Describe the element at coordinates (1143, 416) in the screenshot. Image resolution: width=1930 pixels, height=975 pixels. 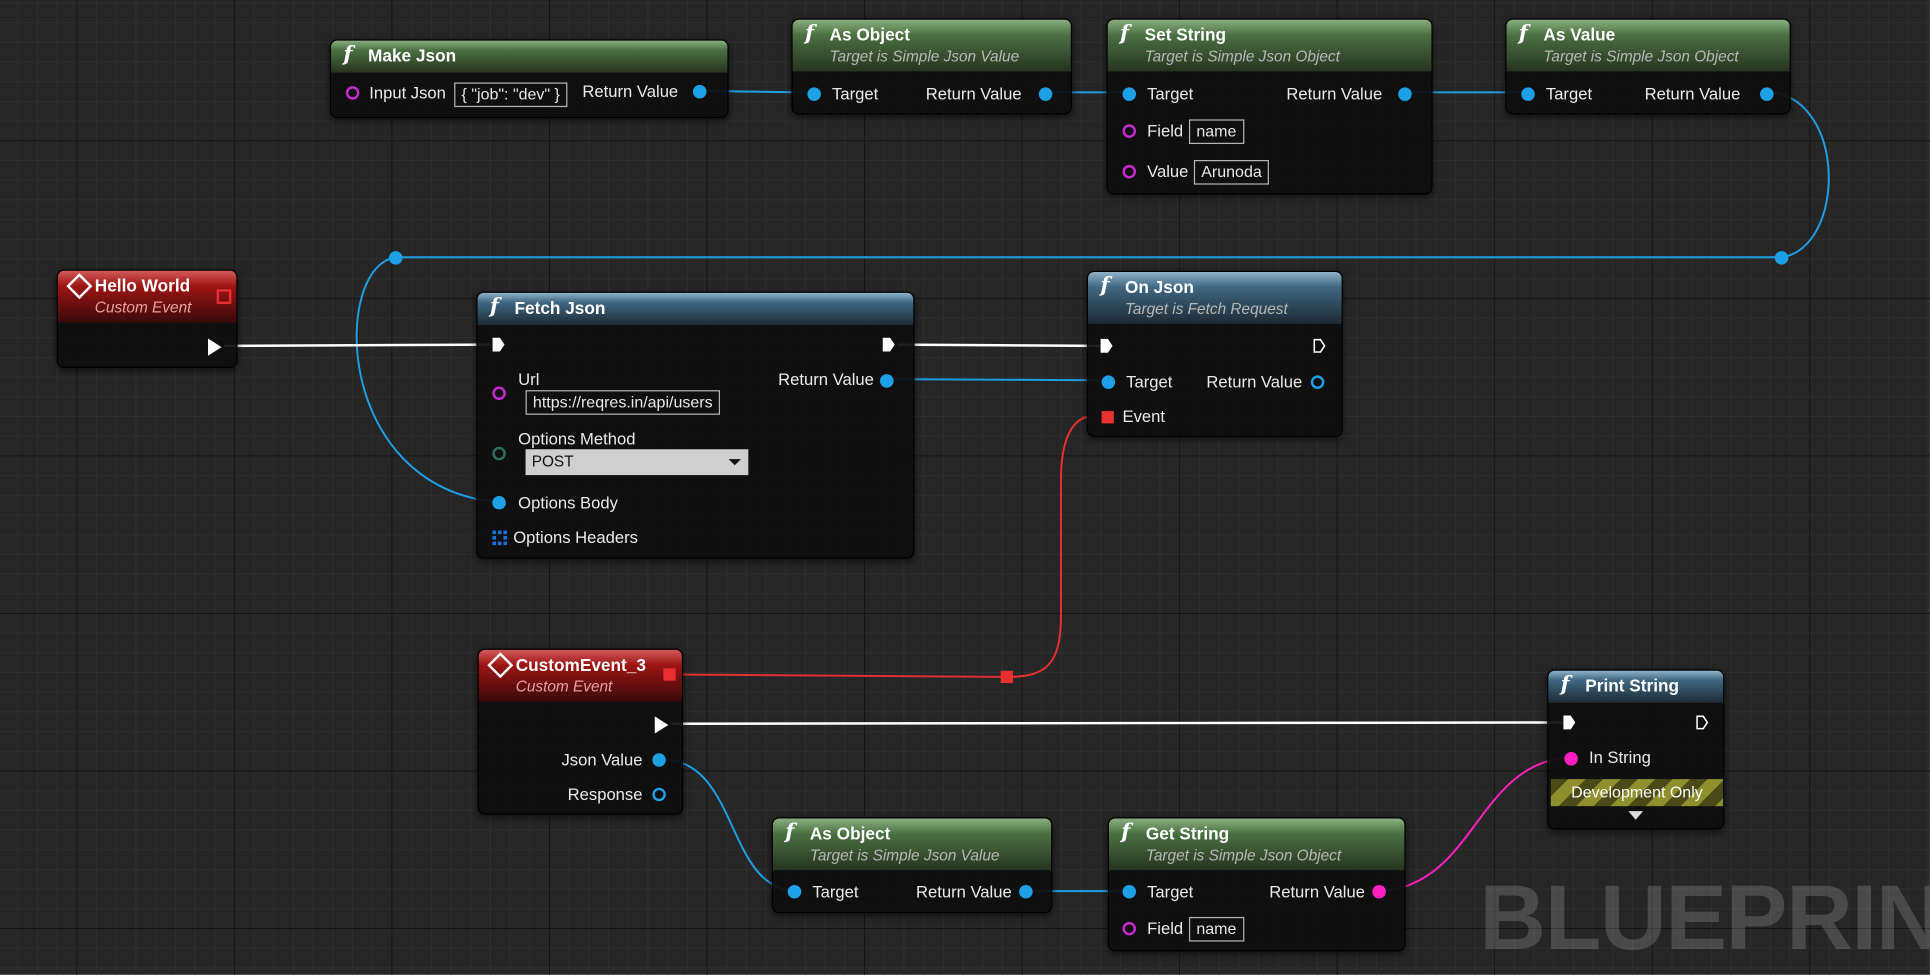
I see `event-label: Event` at that location.